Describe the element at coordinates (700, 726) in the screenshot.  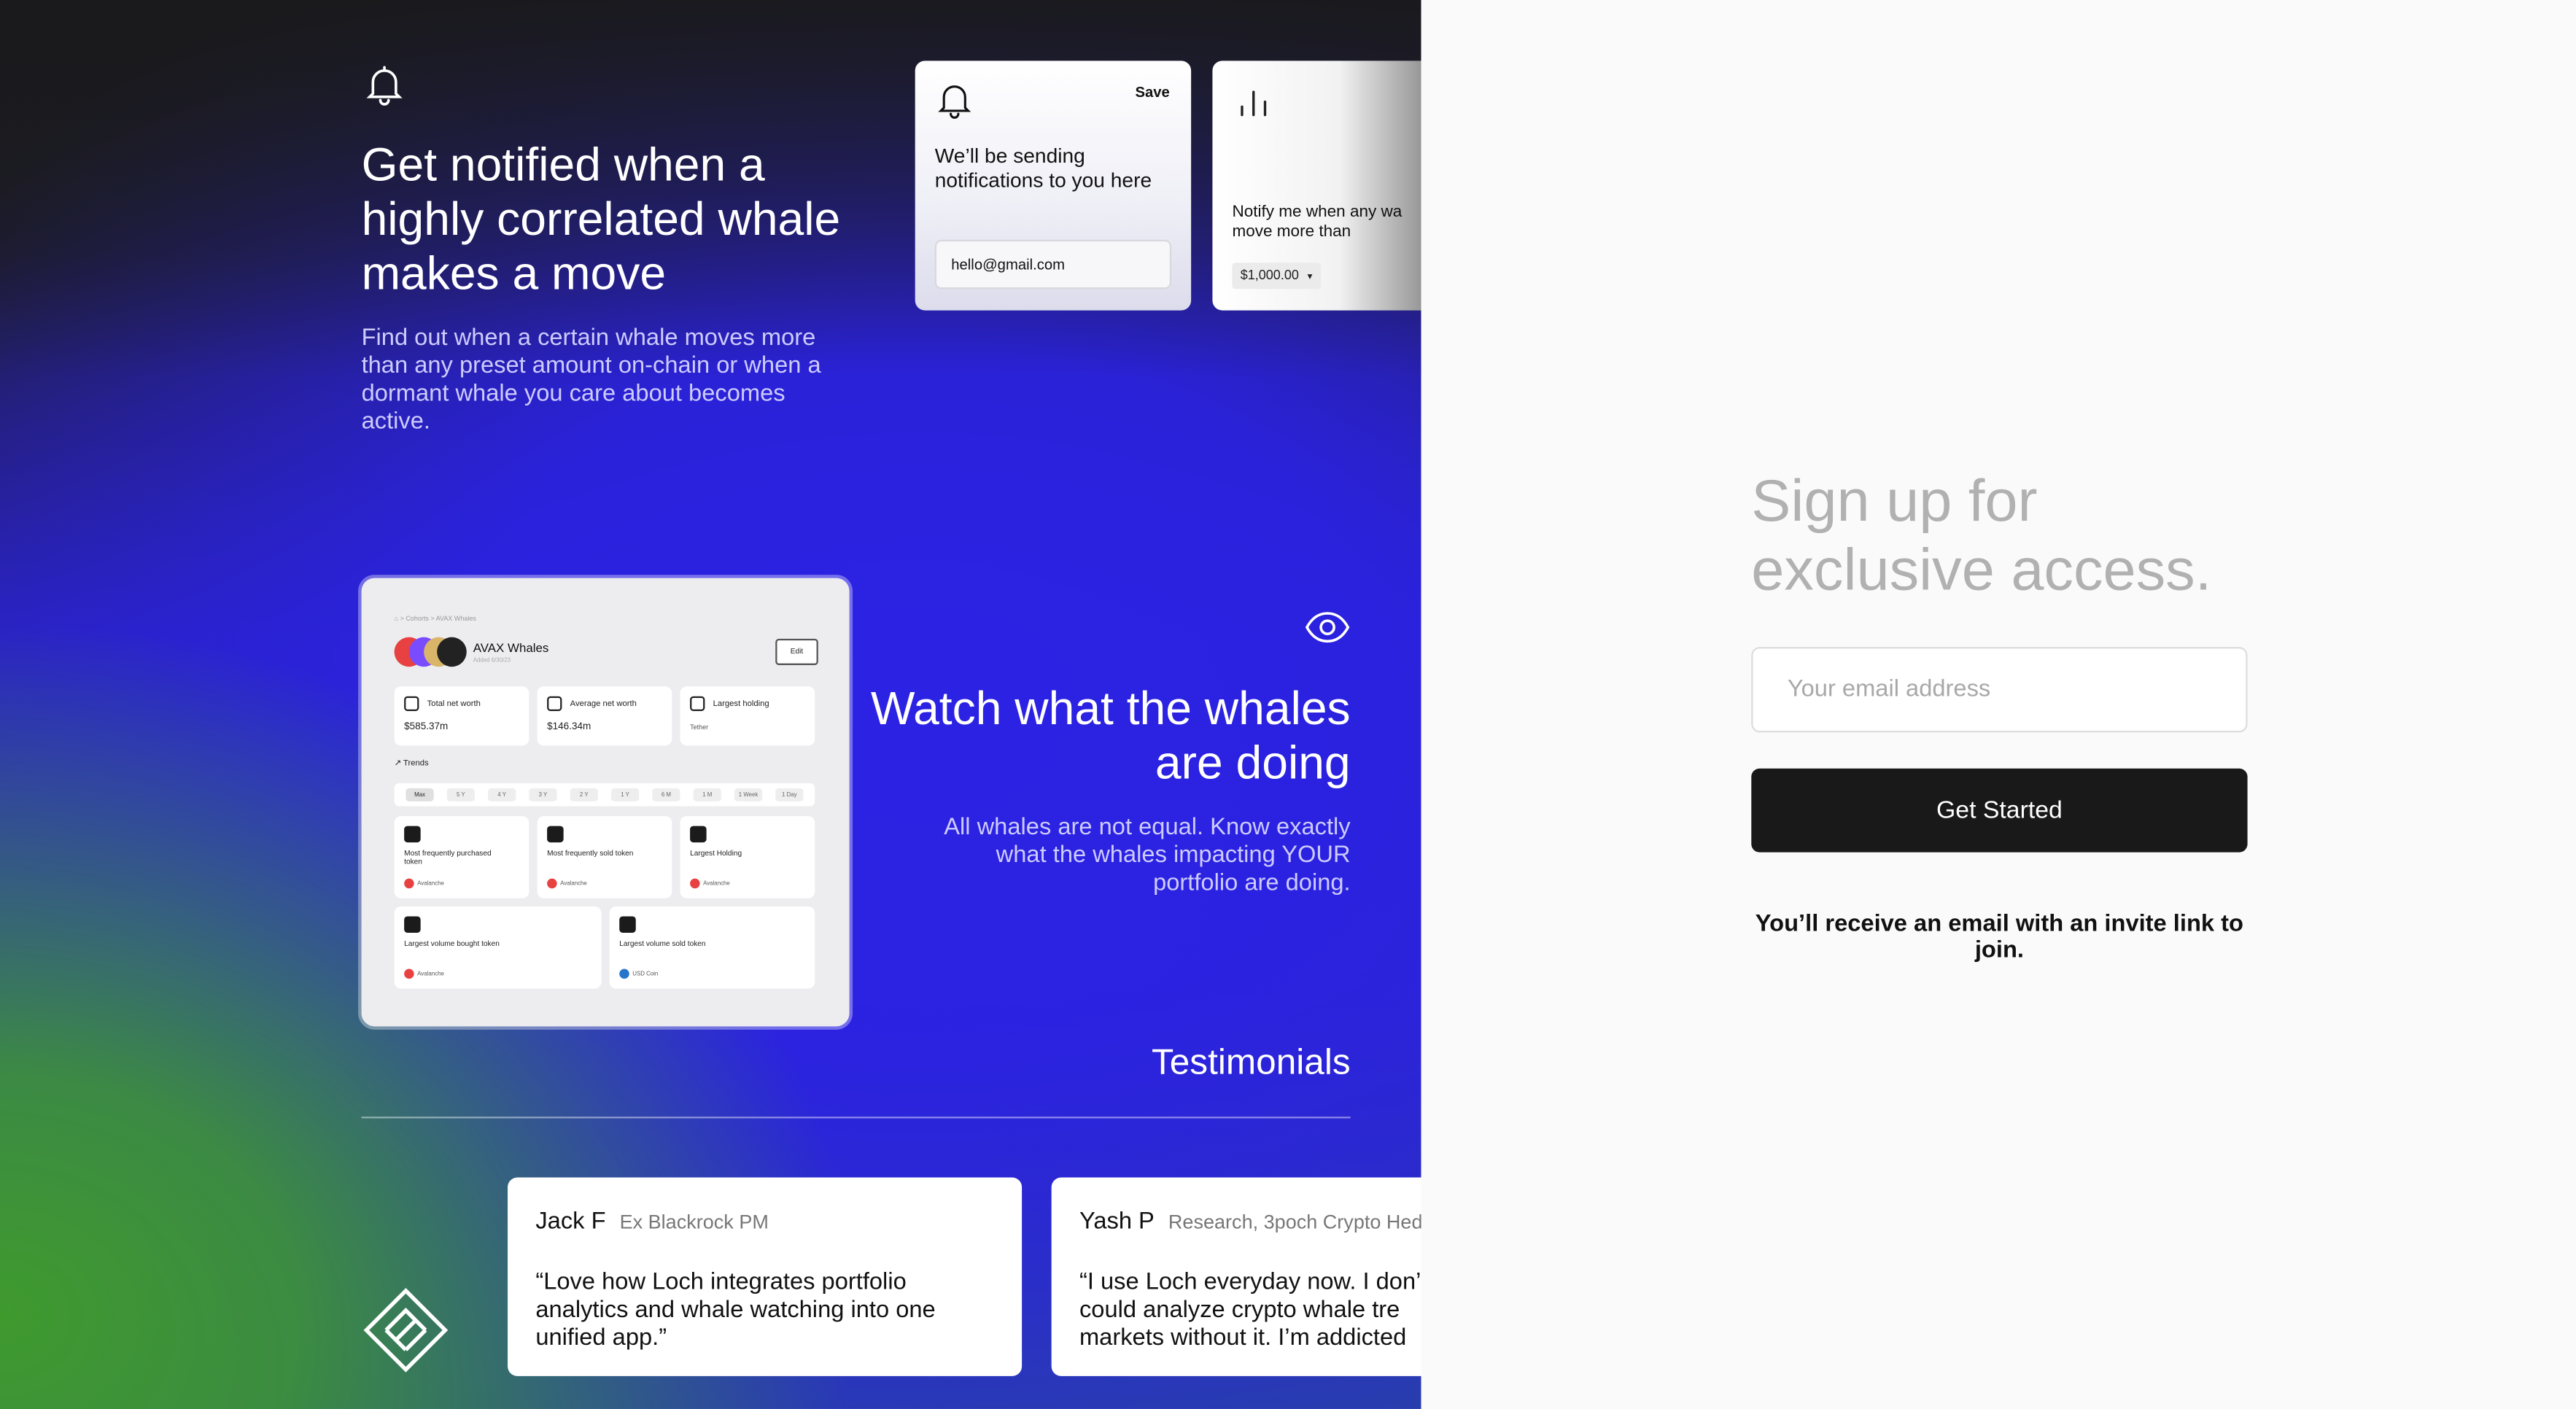
I see `stat-value: Tether` at that location.